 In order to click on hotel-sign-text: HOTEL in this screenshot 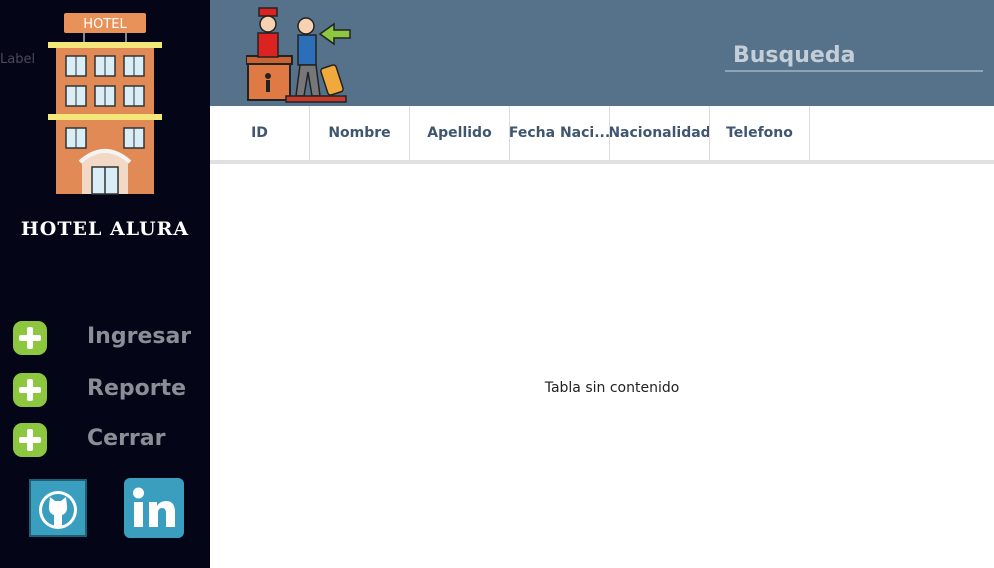, I will do `click(105, 24)`.